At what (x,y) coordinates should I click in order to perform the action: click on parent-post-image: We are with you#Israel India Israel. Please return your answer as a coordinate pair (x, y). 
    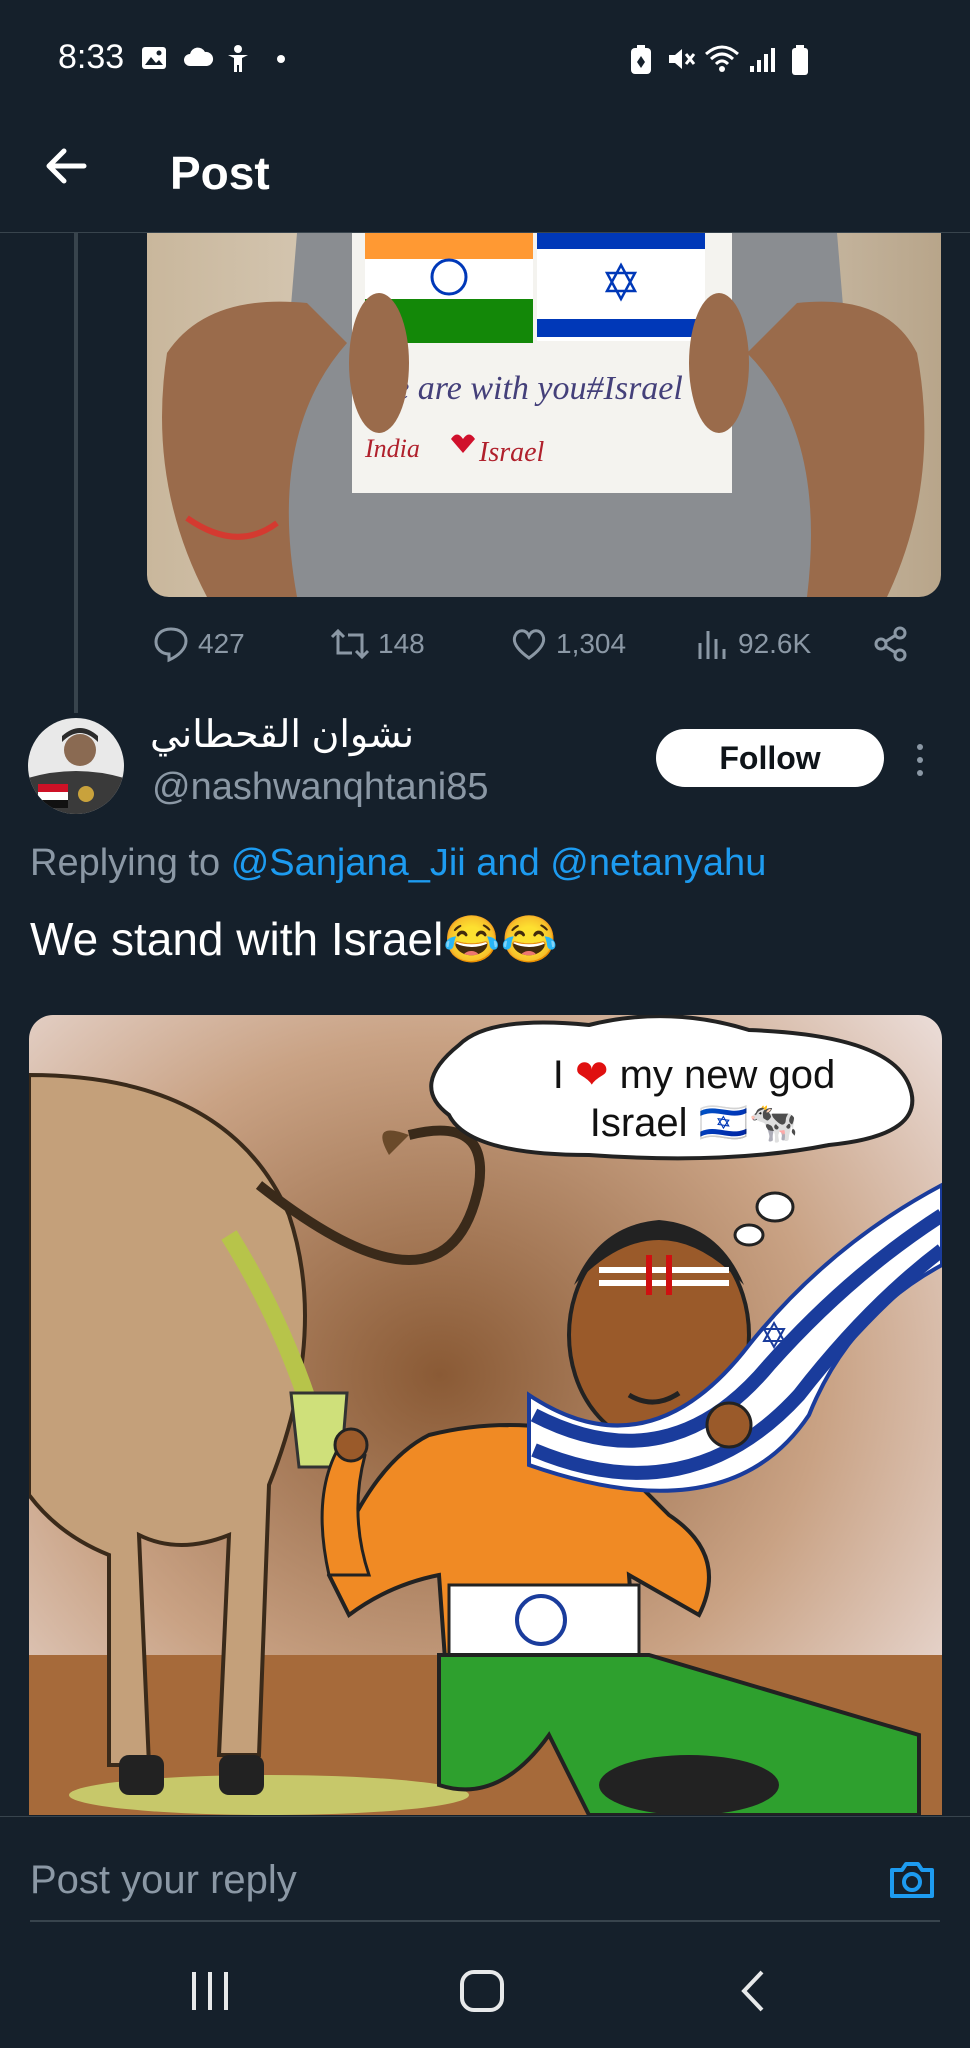
    Looking at the image, I should click on (544, 415).